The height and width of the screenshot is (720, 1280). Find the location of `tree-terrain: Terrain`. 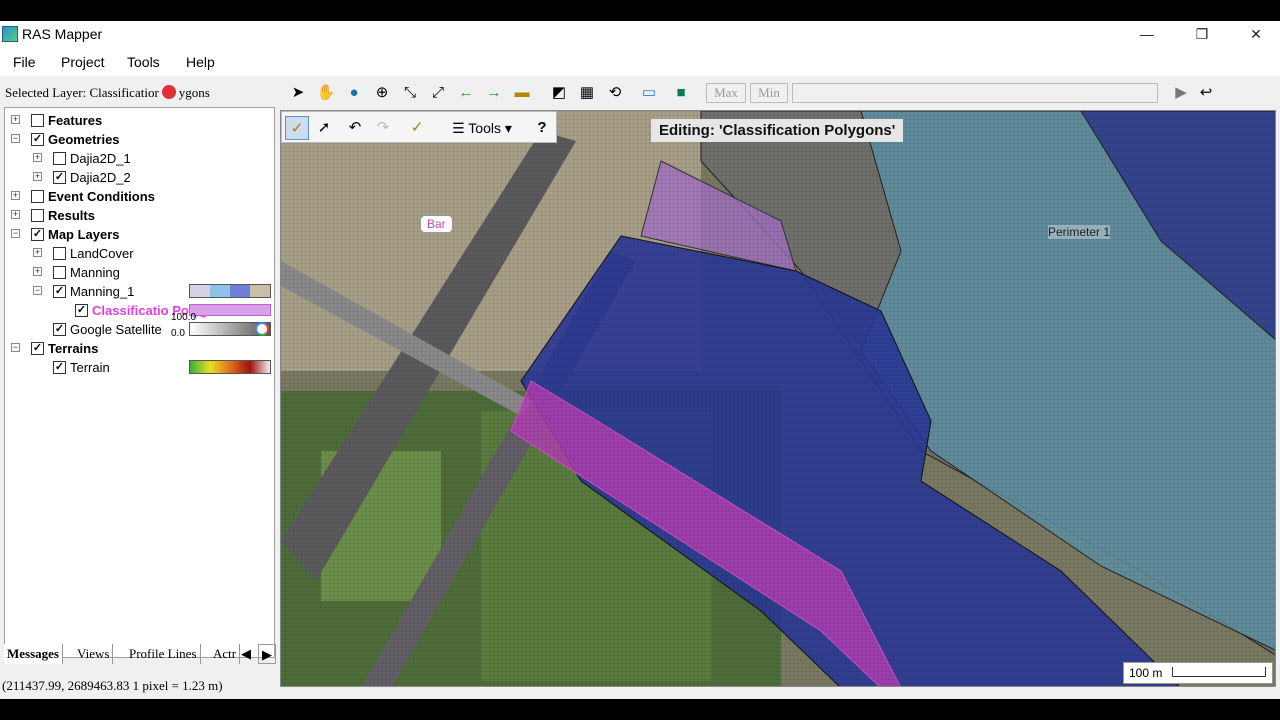

tree-terrain: Terrain is located at coordinates (90, 368).